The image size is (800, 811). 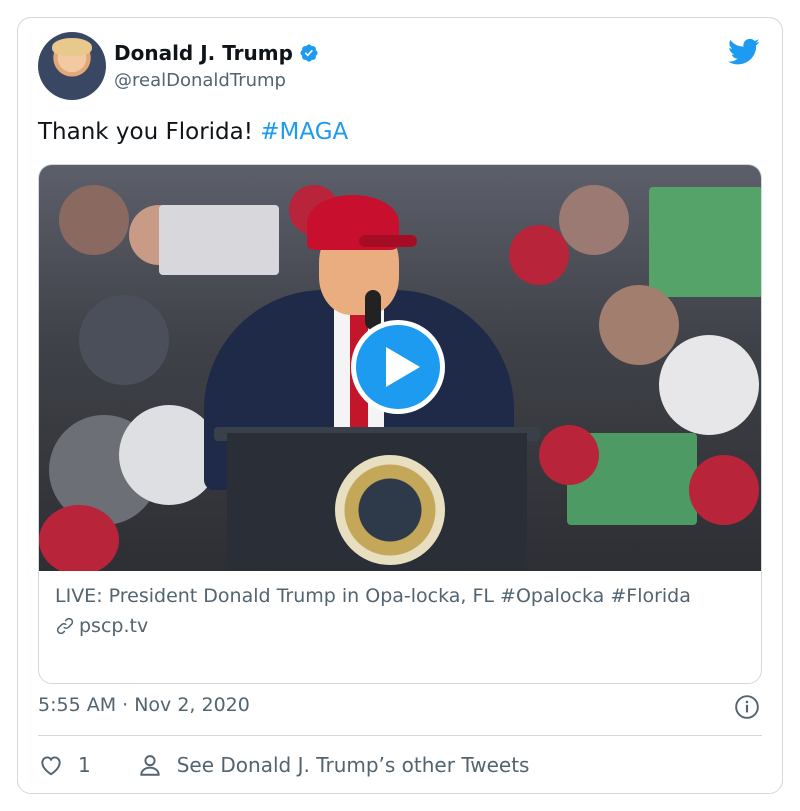 I want to click on author-handle: @realDonaldTrump, so click(x=216, y=81).